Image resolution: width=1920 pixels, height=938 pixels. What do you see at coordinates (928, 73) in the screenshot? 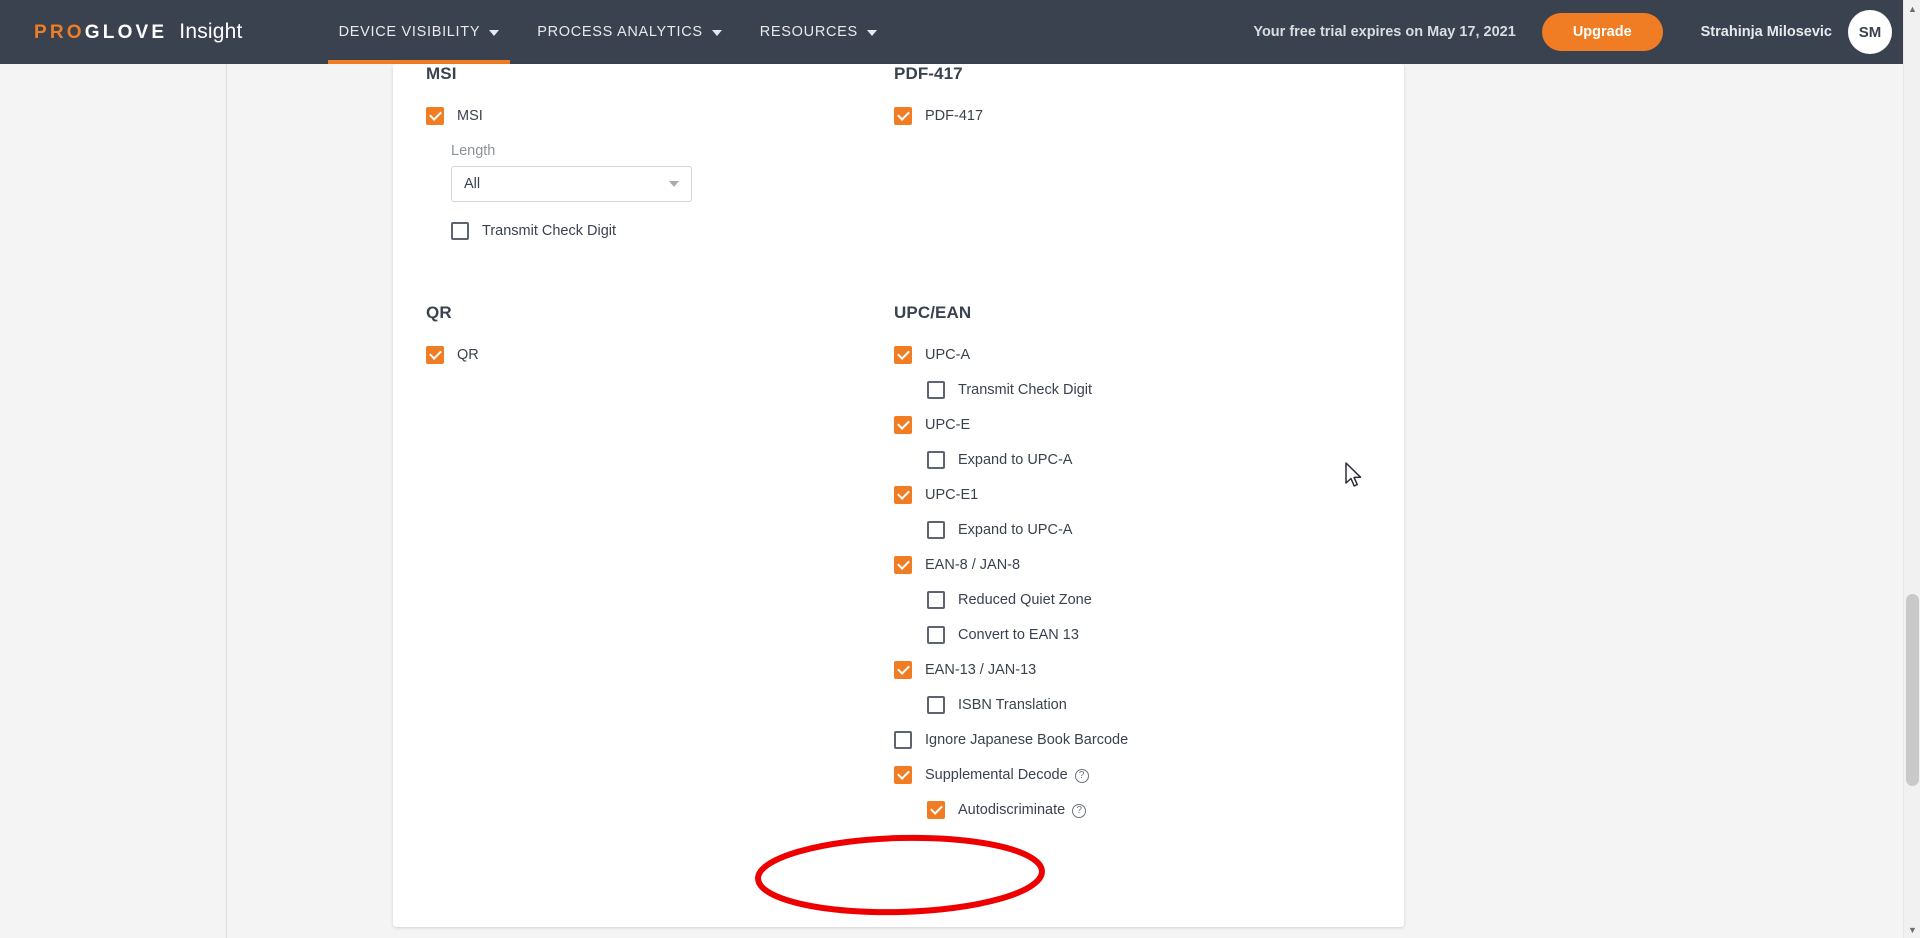
I see `group-title-pdf417: PDF-417` at bounding box center [928, 73].